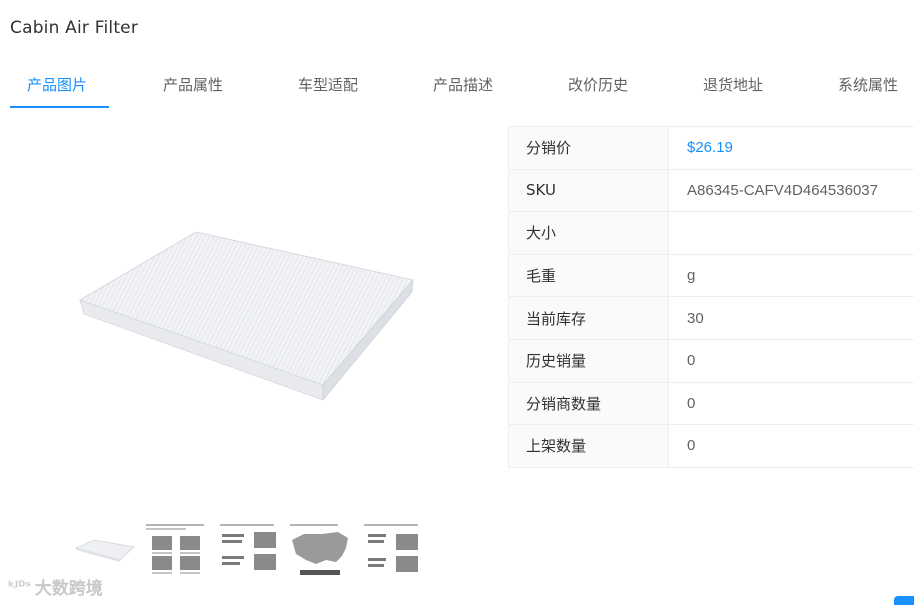 The image size is (914, 605). What do you see at coordinates (588, 233) in the screenshot?
I see `info-label: 大小` at bounding box center [588, 233].